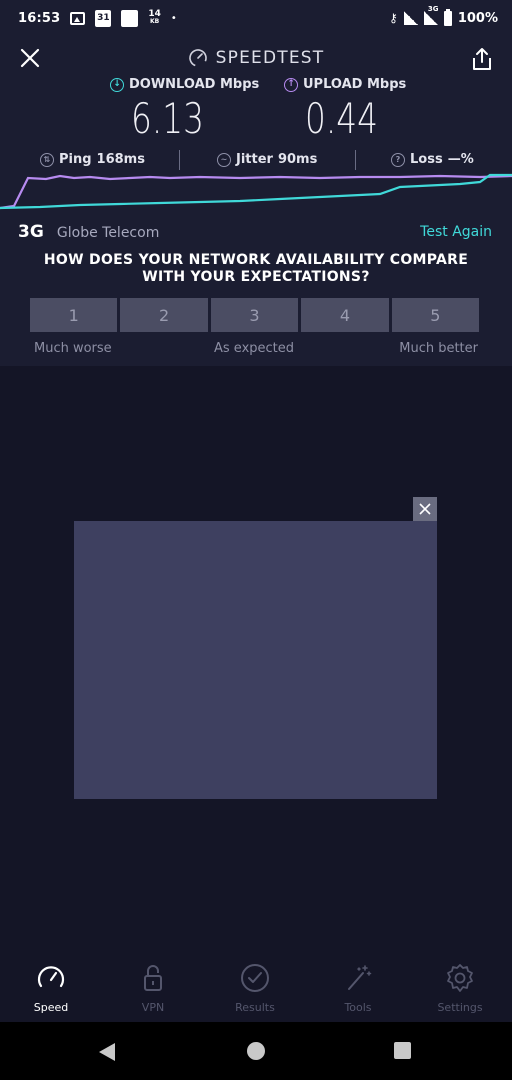 The width and height of the screenshot is (512, 1080). Describe the element at coordinates (460, 1007) in the screenshot. I see `nav-settings-label: Settings` at that location.